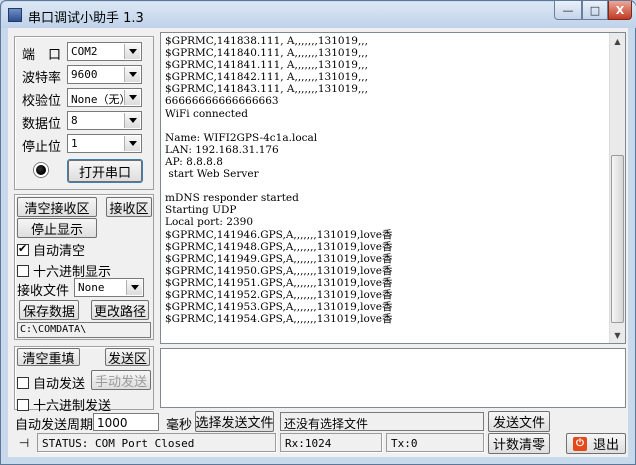 The width and height of the screenshot is (636, 465). I want to click on close-icon: X, so click(620, 10).